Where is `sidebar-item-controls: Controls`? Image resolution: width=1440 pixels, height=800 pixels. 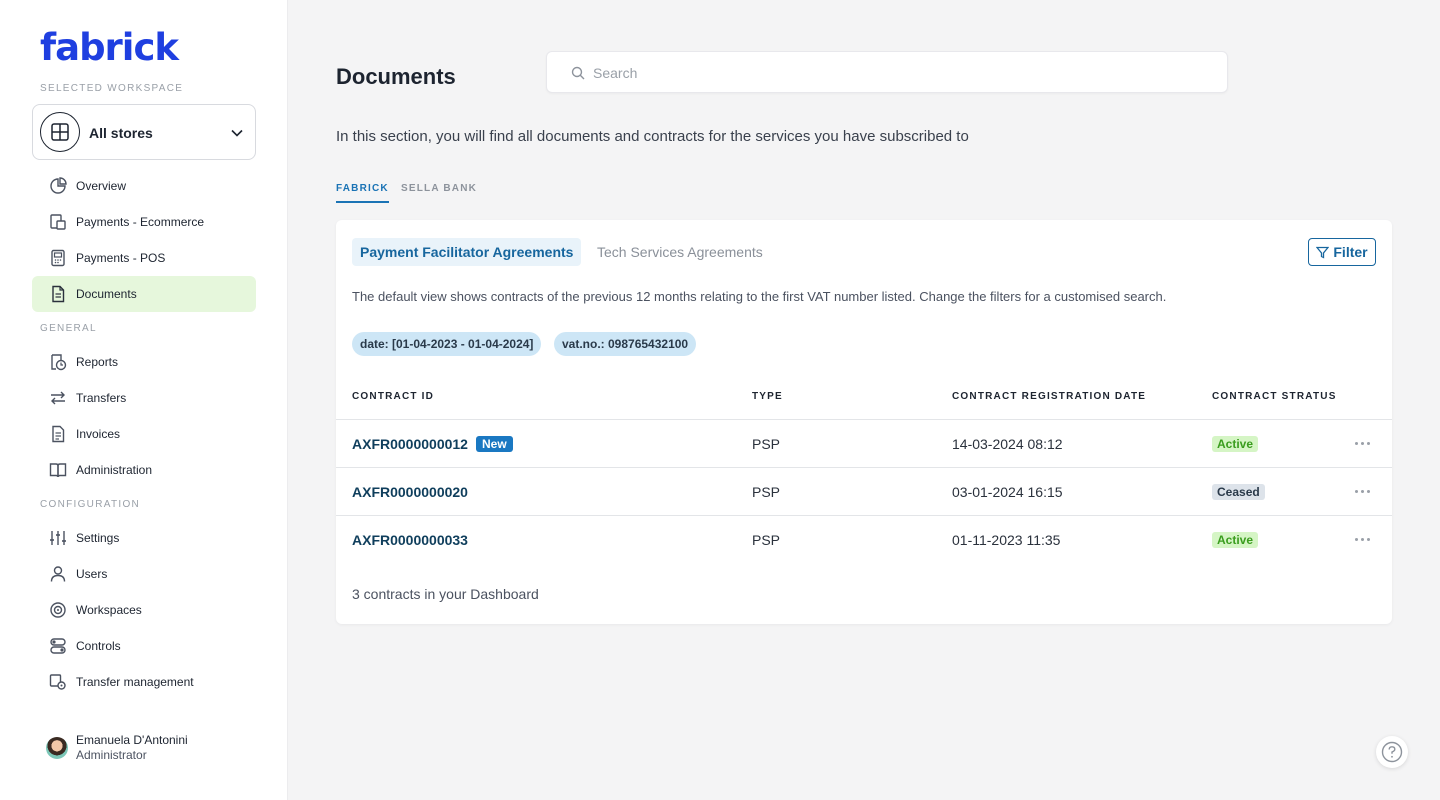 sidebar-item-controls: Controls is located at coordinates (144, 646).